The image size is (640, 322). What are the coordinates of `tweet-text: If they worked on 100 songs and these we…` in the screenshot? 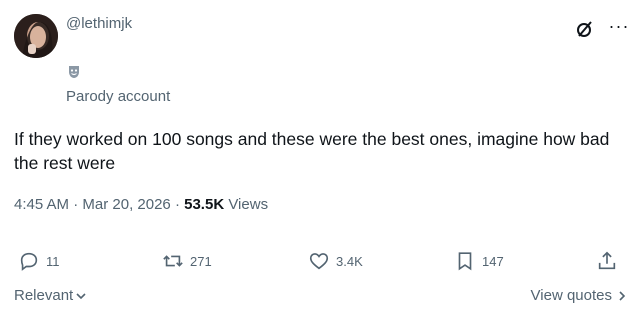 It's located at (312, 151).